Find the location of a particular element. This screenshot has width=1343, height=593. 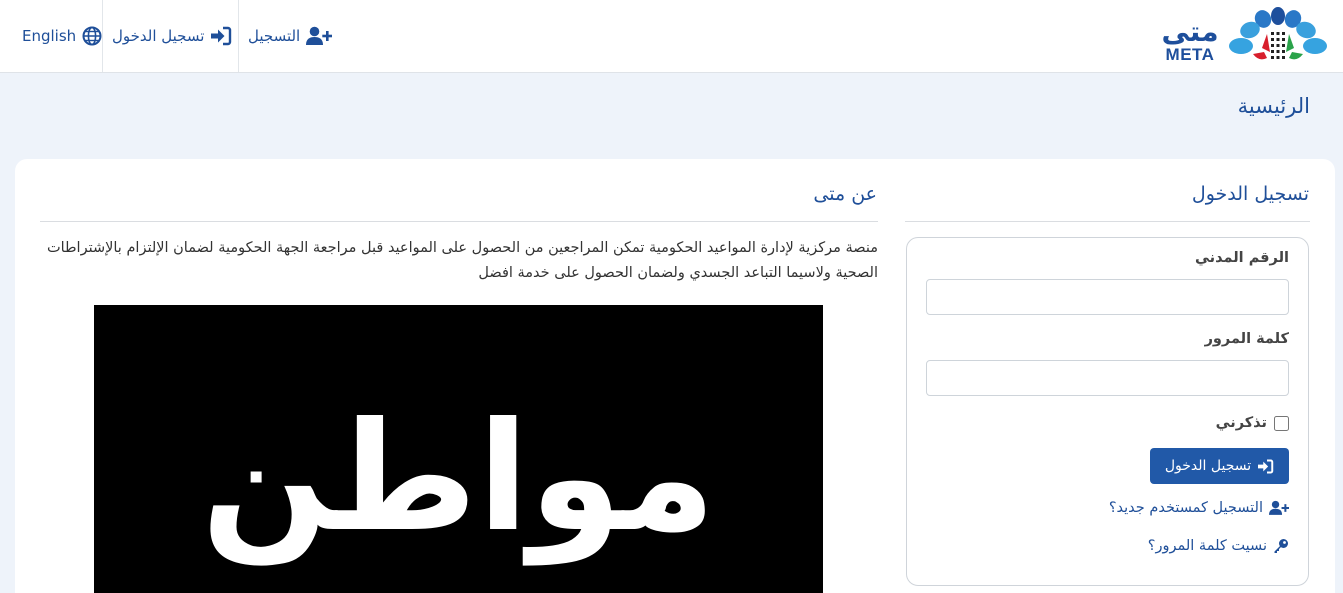

language-label: English is located at coordinates (49, 36).